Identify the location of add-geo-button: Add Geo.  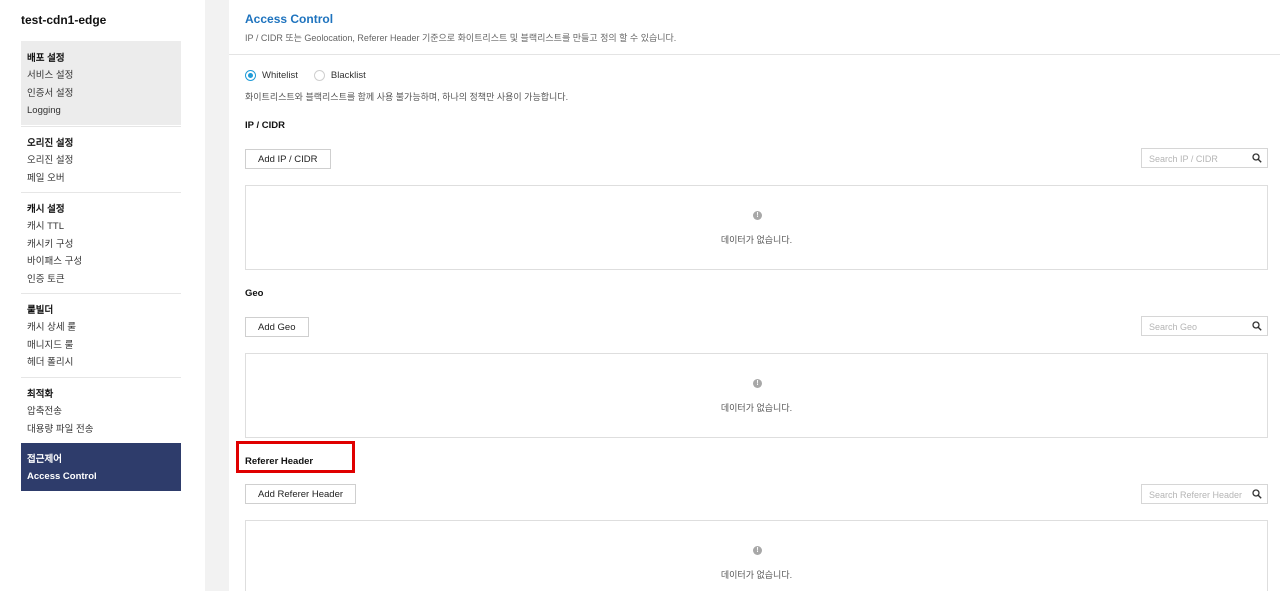
(277, 327).